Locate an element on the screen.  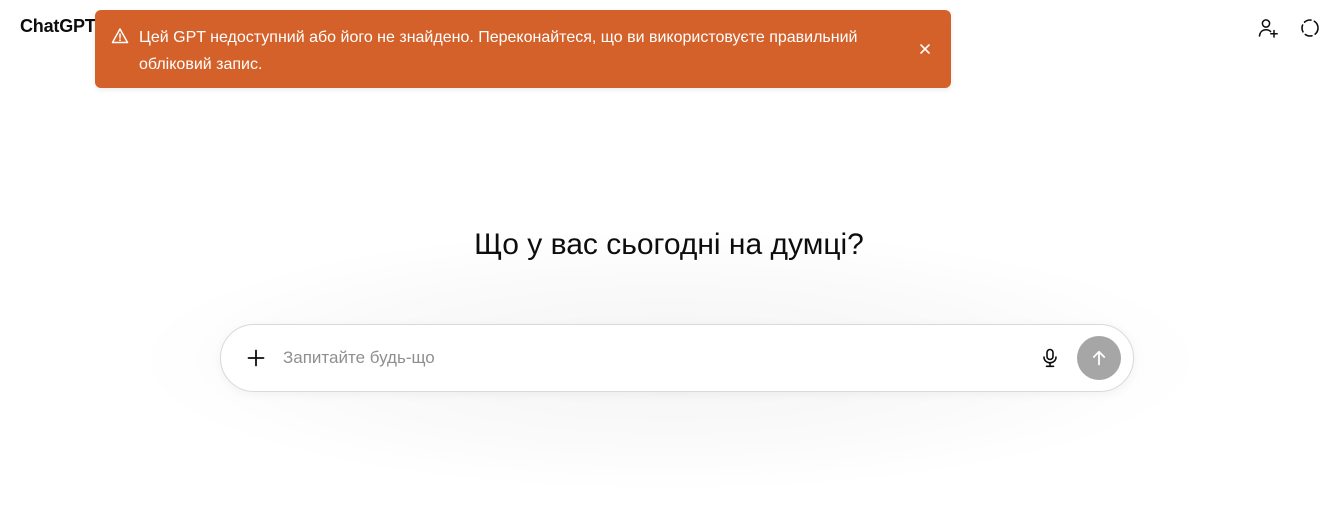
microphone-icon is located at coordinates (1050, 358).